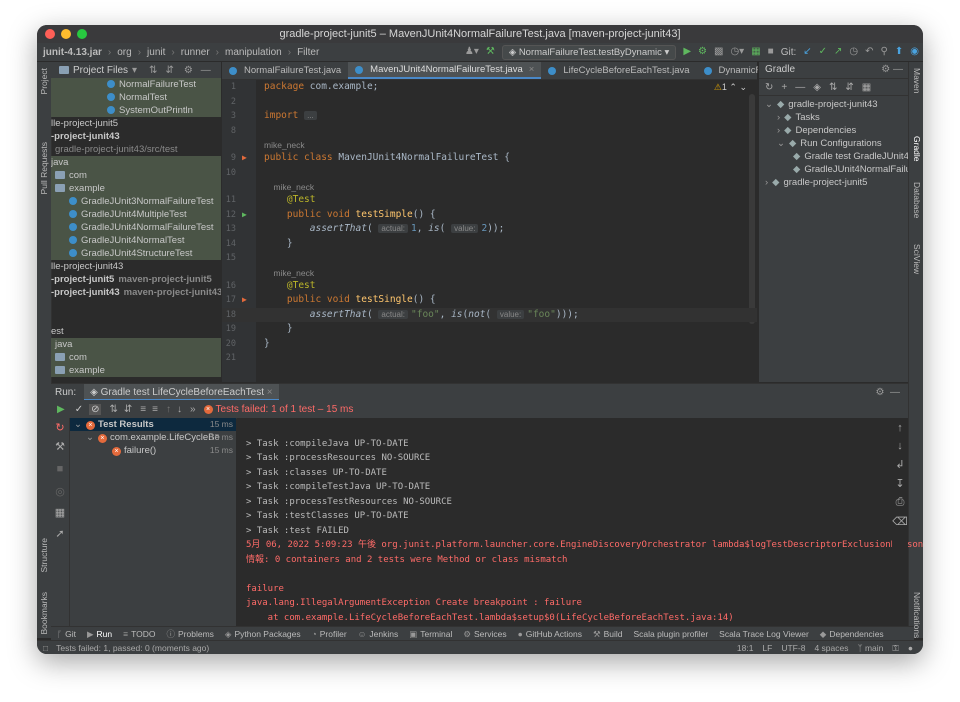 The image size is (960, 702). Describe the element at coordinates (853, 52) in the screenshot. I see `git-history-icon: ◷` at that location.